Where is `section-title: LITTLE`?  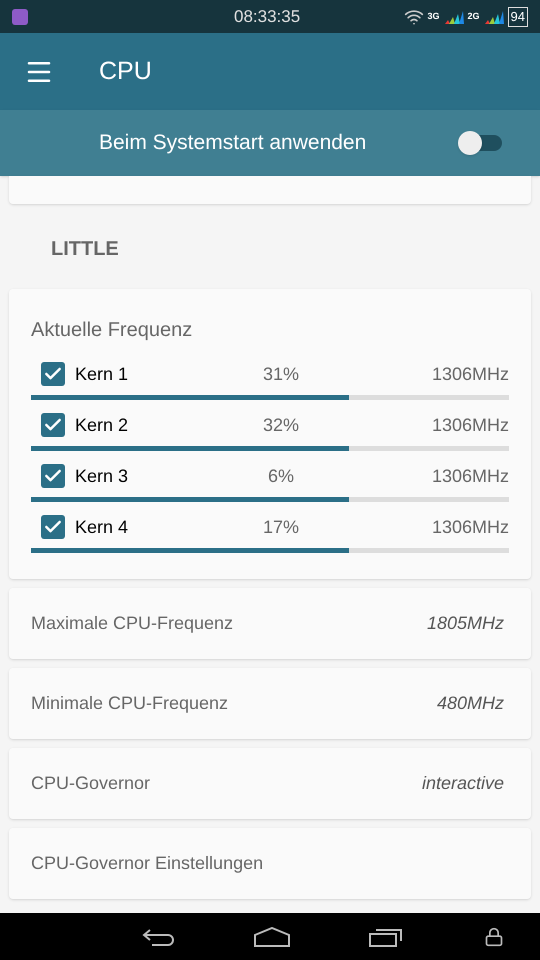
section-title: LITTLE is located at coordinates (85, 249).